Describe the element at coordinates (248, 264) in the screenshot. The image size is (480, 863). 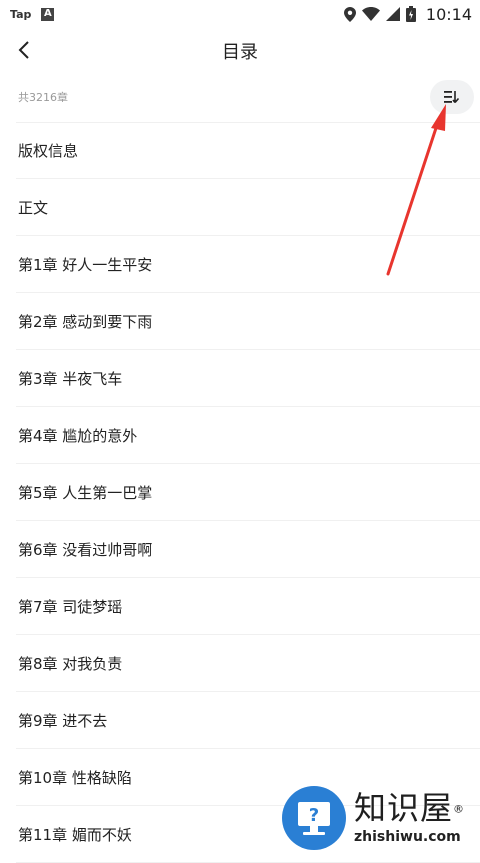
I see `chapter-item: 第1章 好人一生平安` at that location.